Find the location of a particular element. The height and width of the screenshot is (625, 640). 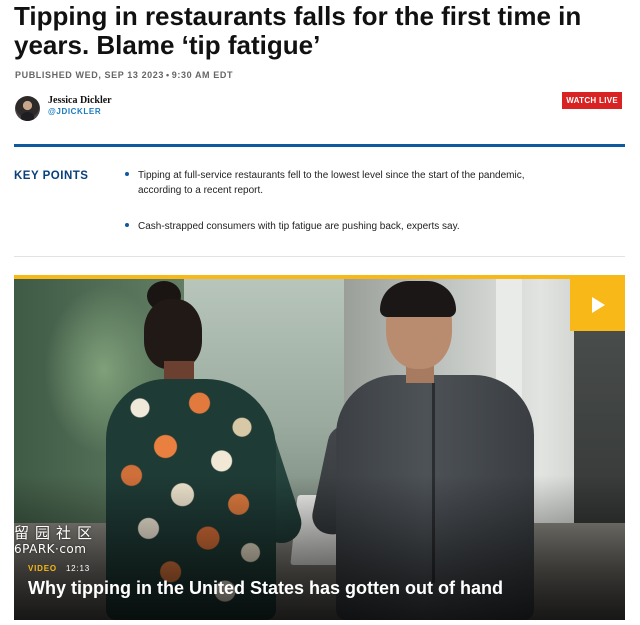

play-icon is located at coordinates (598, 305).